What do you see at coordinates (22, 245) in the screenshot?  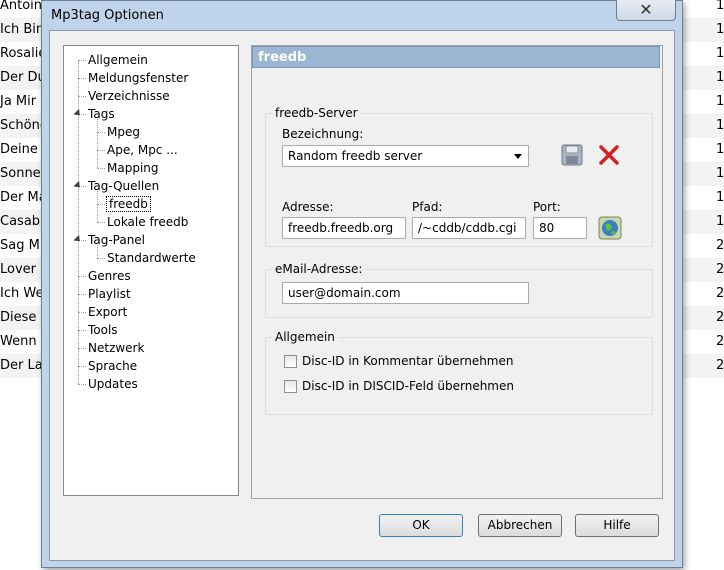 I see `list-item-title: Sag Mi` at bounding box center [22, 245].